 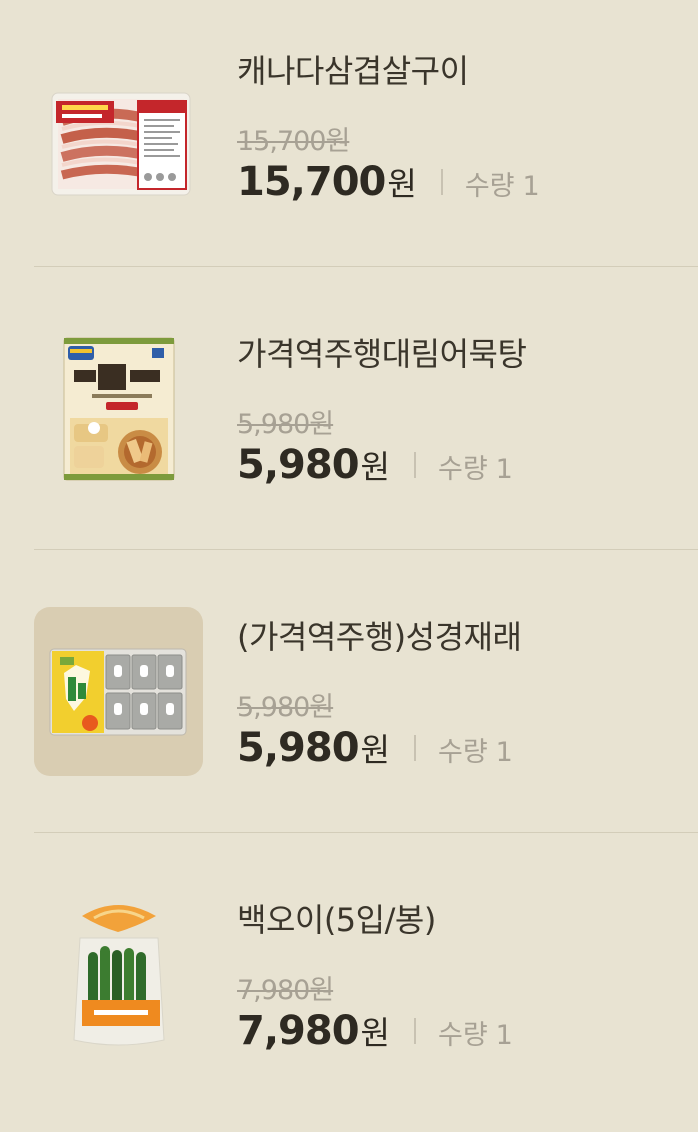 I want to click on product-name: (가격역주행)성경재래, so click(x=379, y=635).